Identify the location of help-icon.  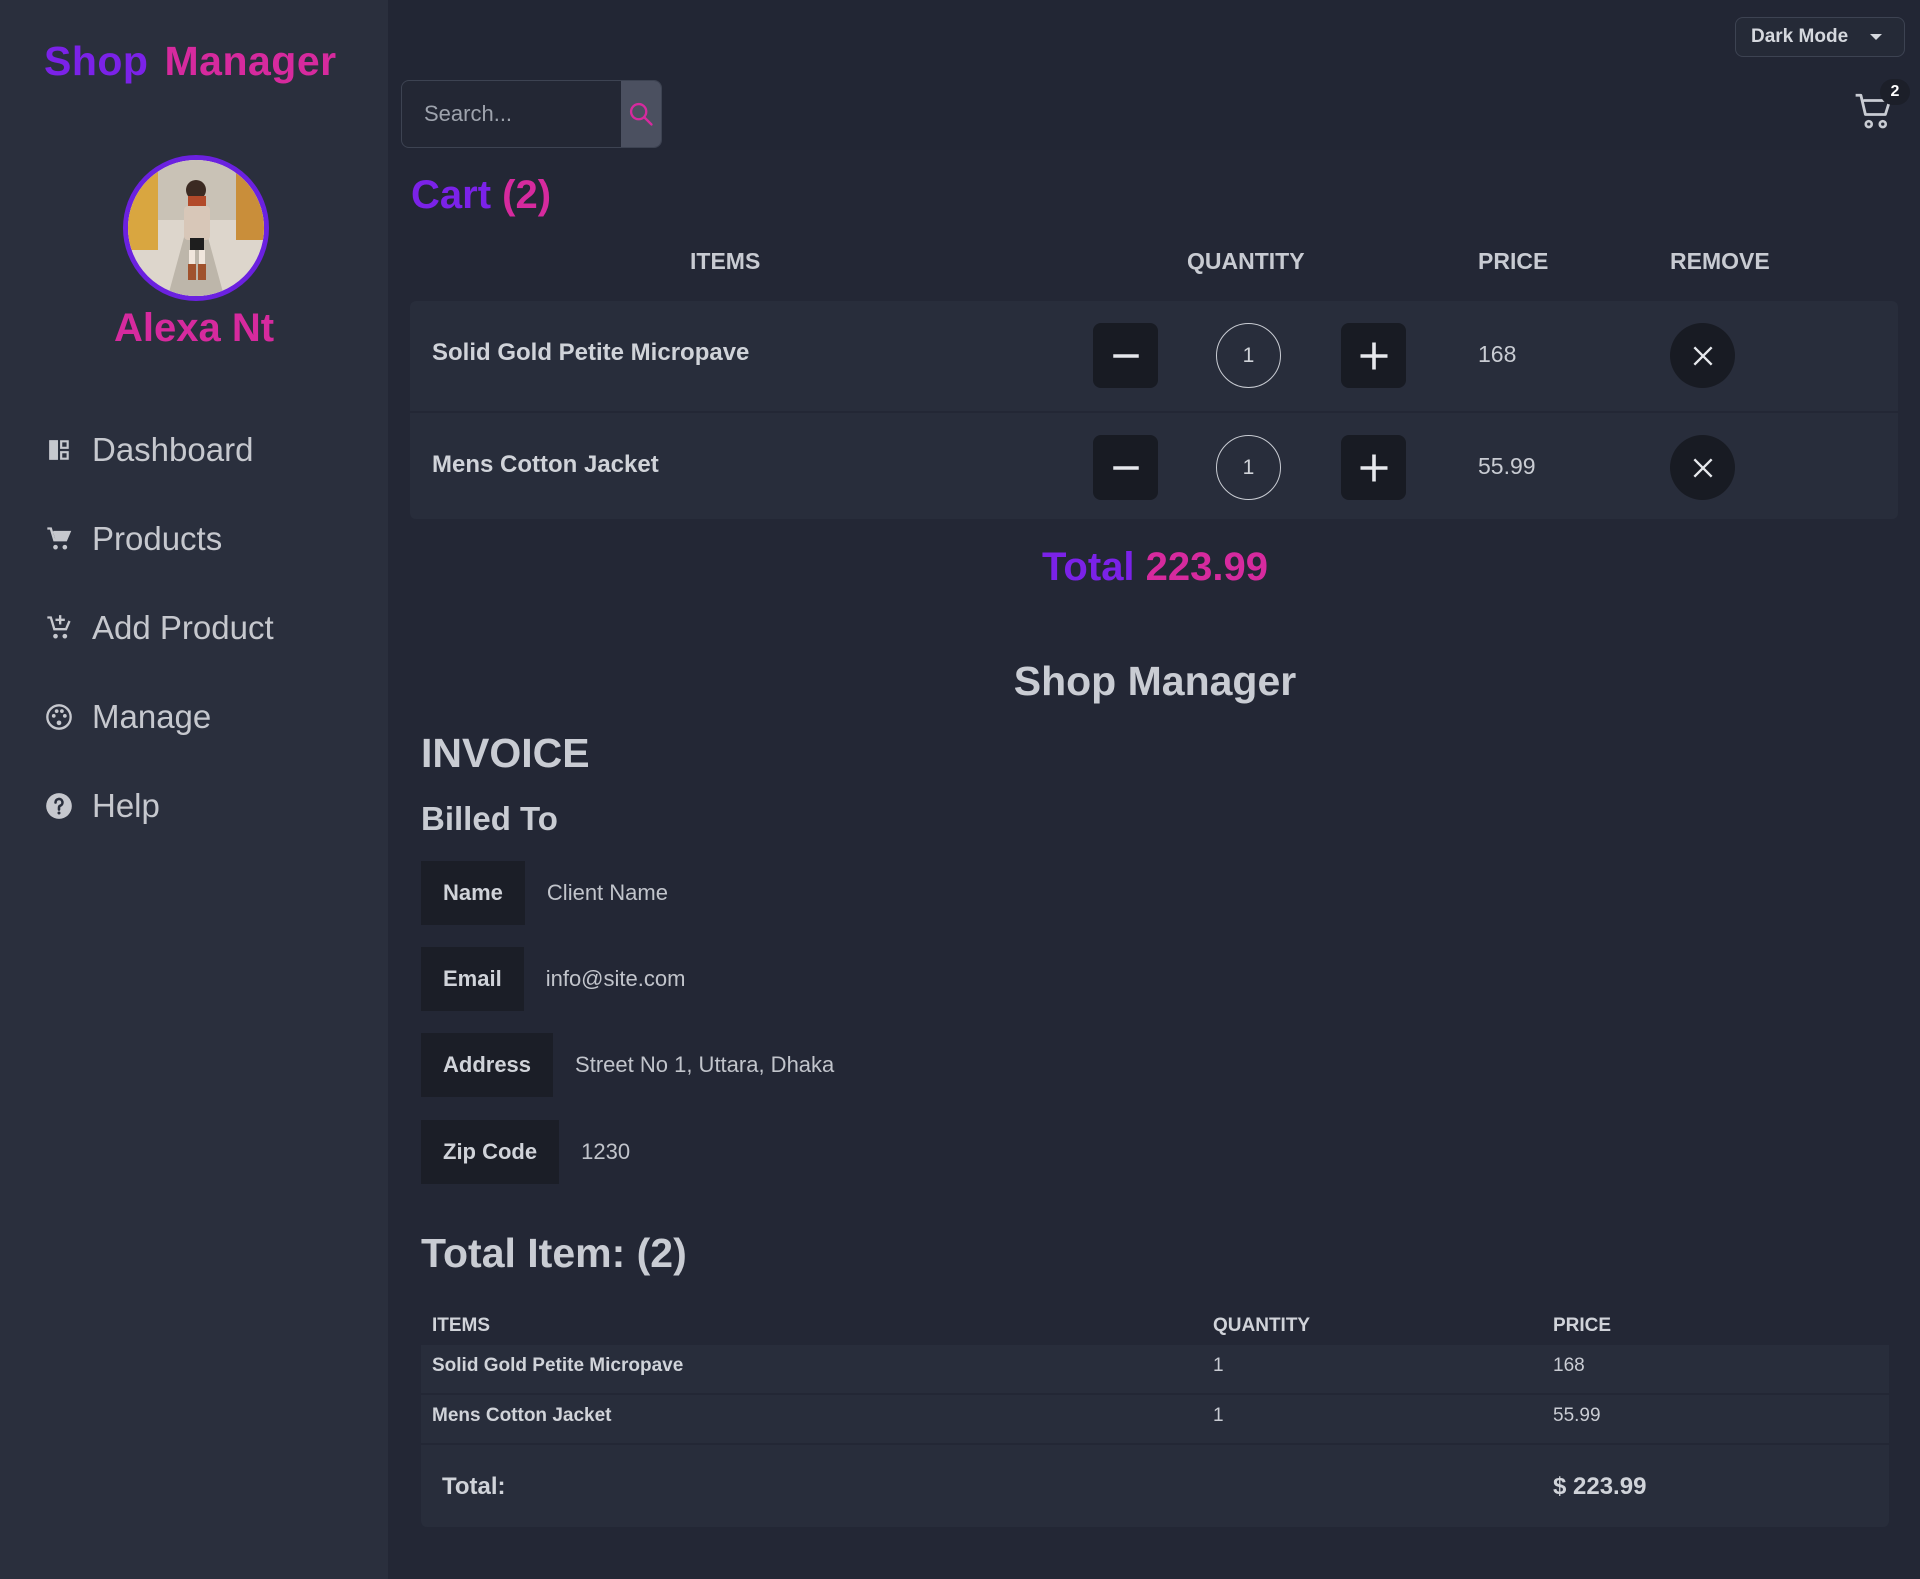
(59, 806).